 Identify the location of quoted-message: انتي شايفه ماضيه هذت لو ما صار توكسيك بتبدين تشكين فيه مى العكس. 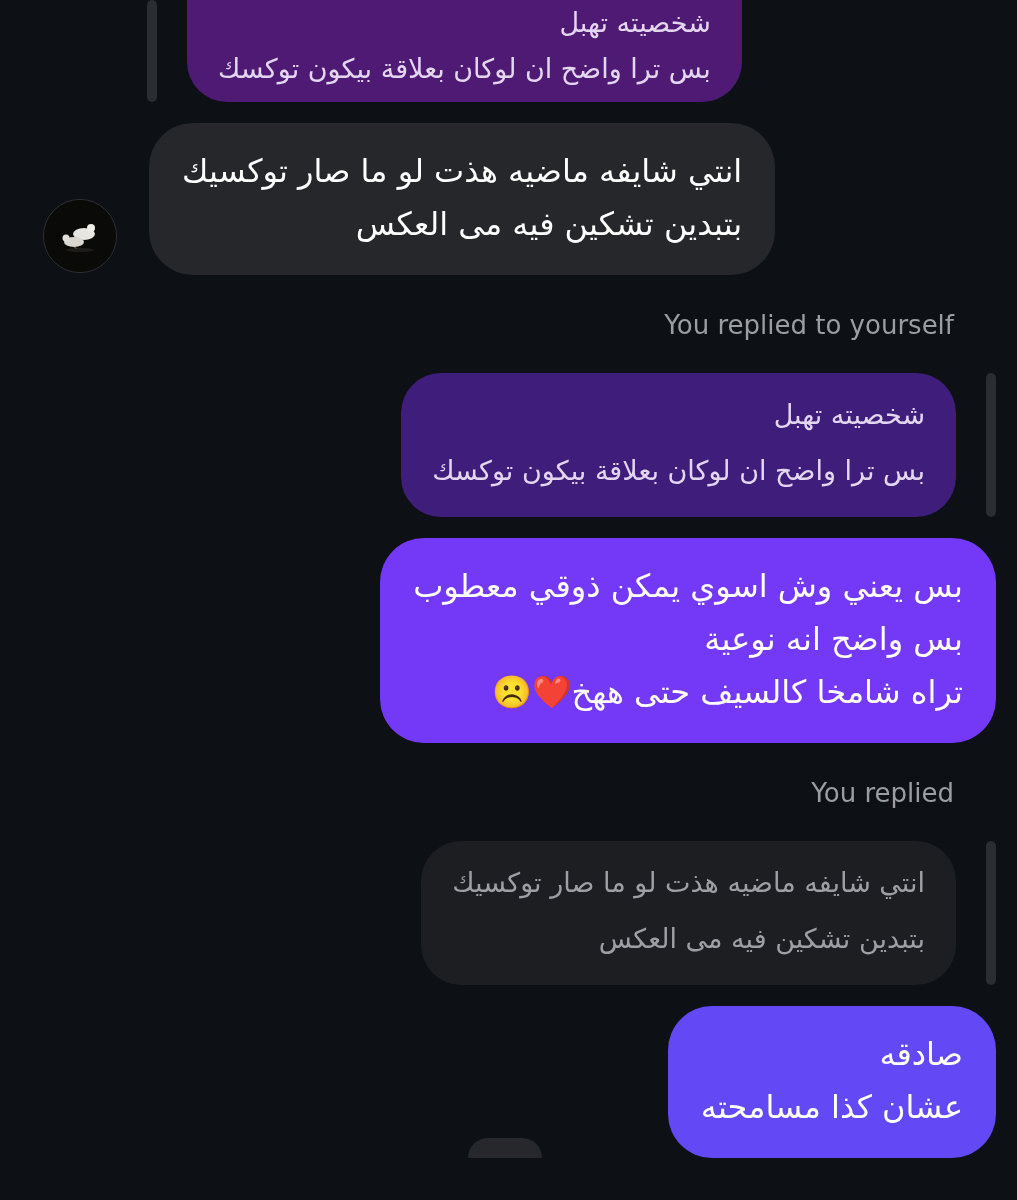
(688, 913).